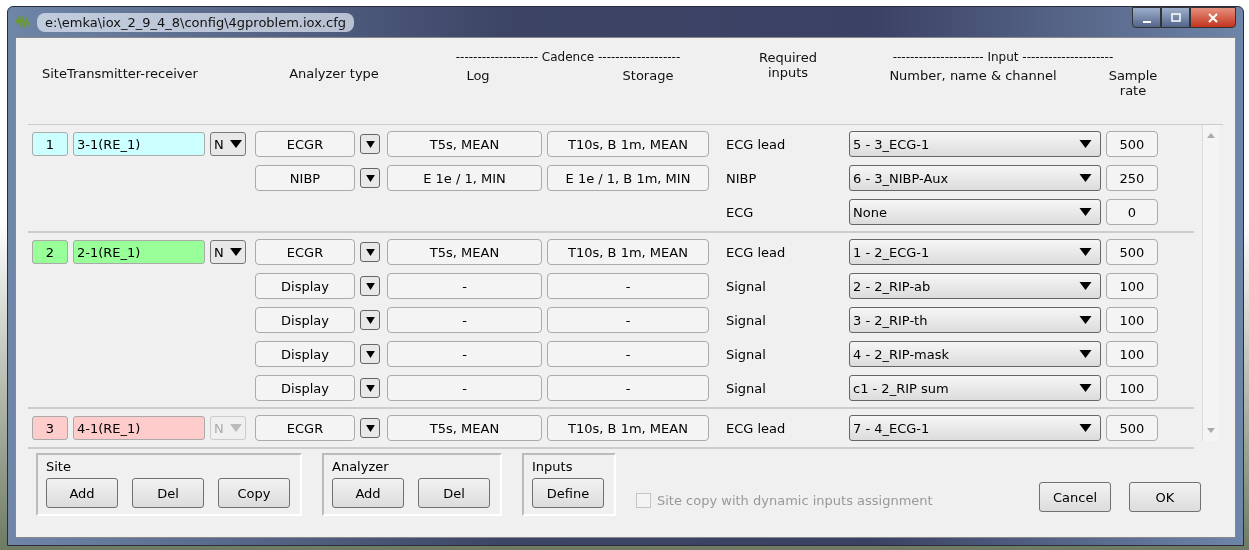  I want to click on dialog-button: OK, so click(1165, 497).